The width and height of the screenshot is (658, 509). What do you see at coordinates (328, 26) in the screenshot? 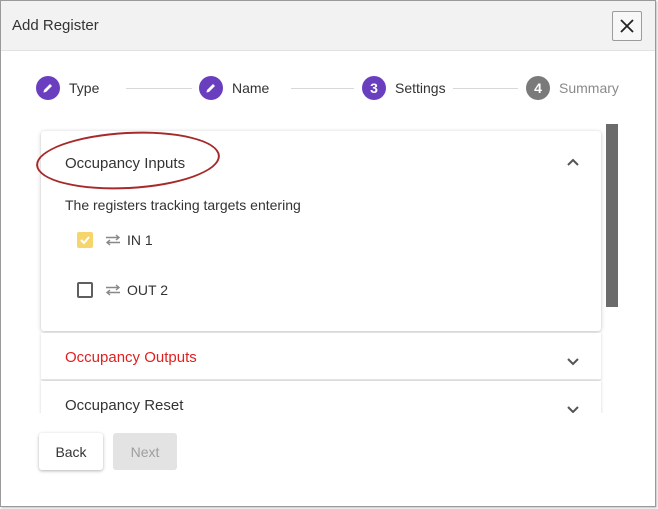
I see `dialog-header: Add Register` at bounding box center [328, 26].